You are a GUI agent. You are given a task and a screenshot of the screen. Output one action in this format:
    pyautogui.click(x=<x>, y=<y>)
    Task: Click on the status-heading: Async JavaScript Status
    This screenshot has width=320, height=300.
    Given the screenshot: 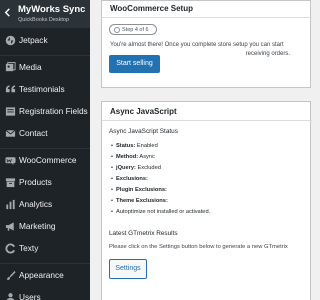 What is the action you would take?
    pyautogui.click(x=143, y=131)
    